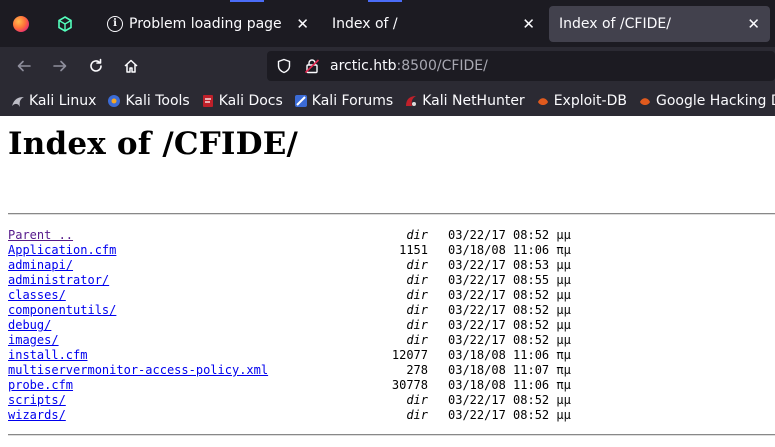 The width and height of the screenshot is (775, 447). I want to click on list-item: Application.cfm 1151 03/18/08 11:06 πμ, so click(308, 250).